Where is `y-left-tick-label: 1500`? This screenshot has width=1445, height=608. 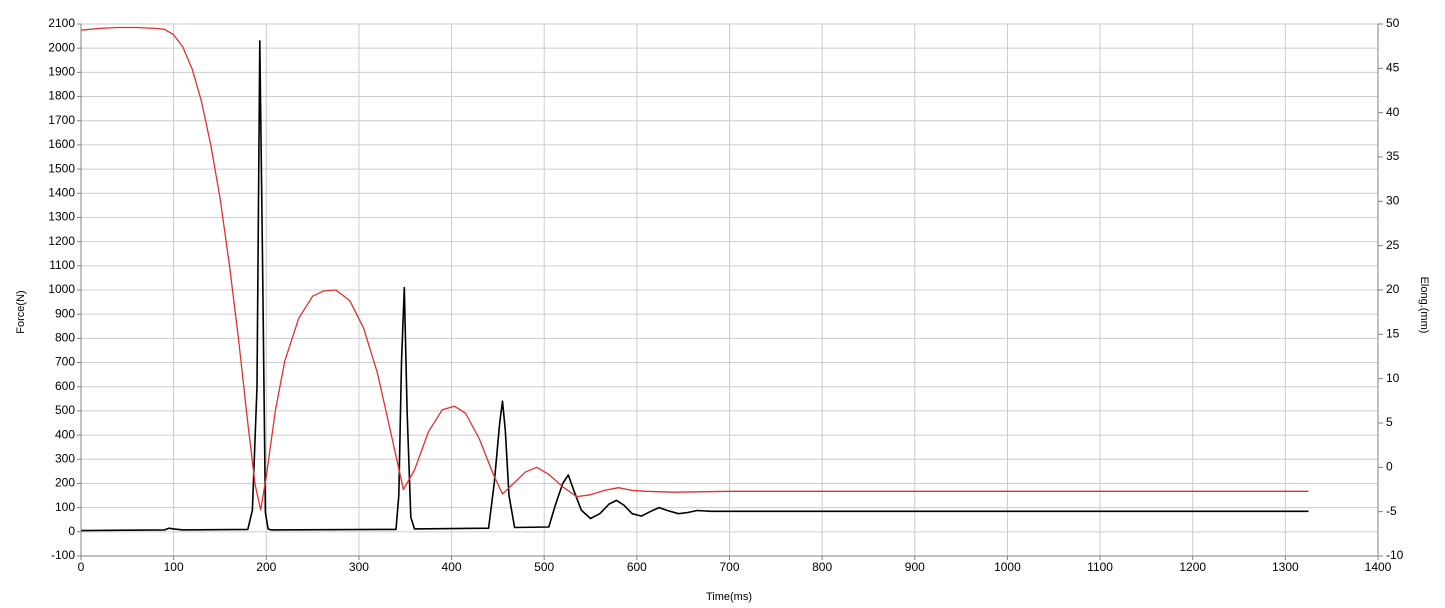 y-left-tick-label: 1500 is located at coordinates (61, 168).